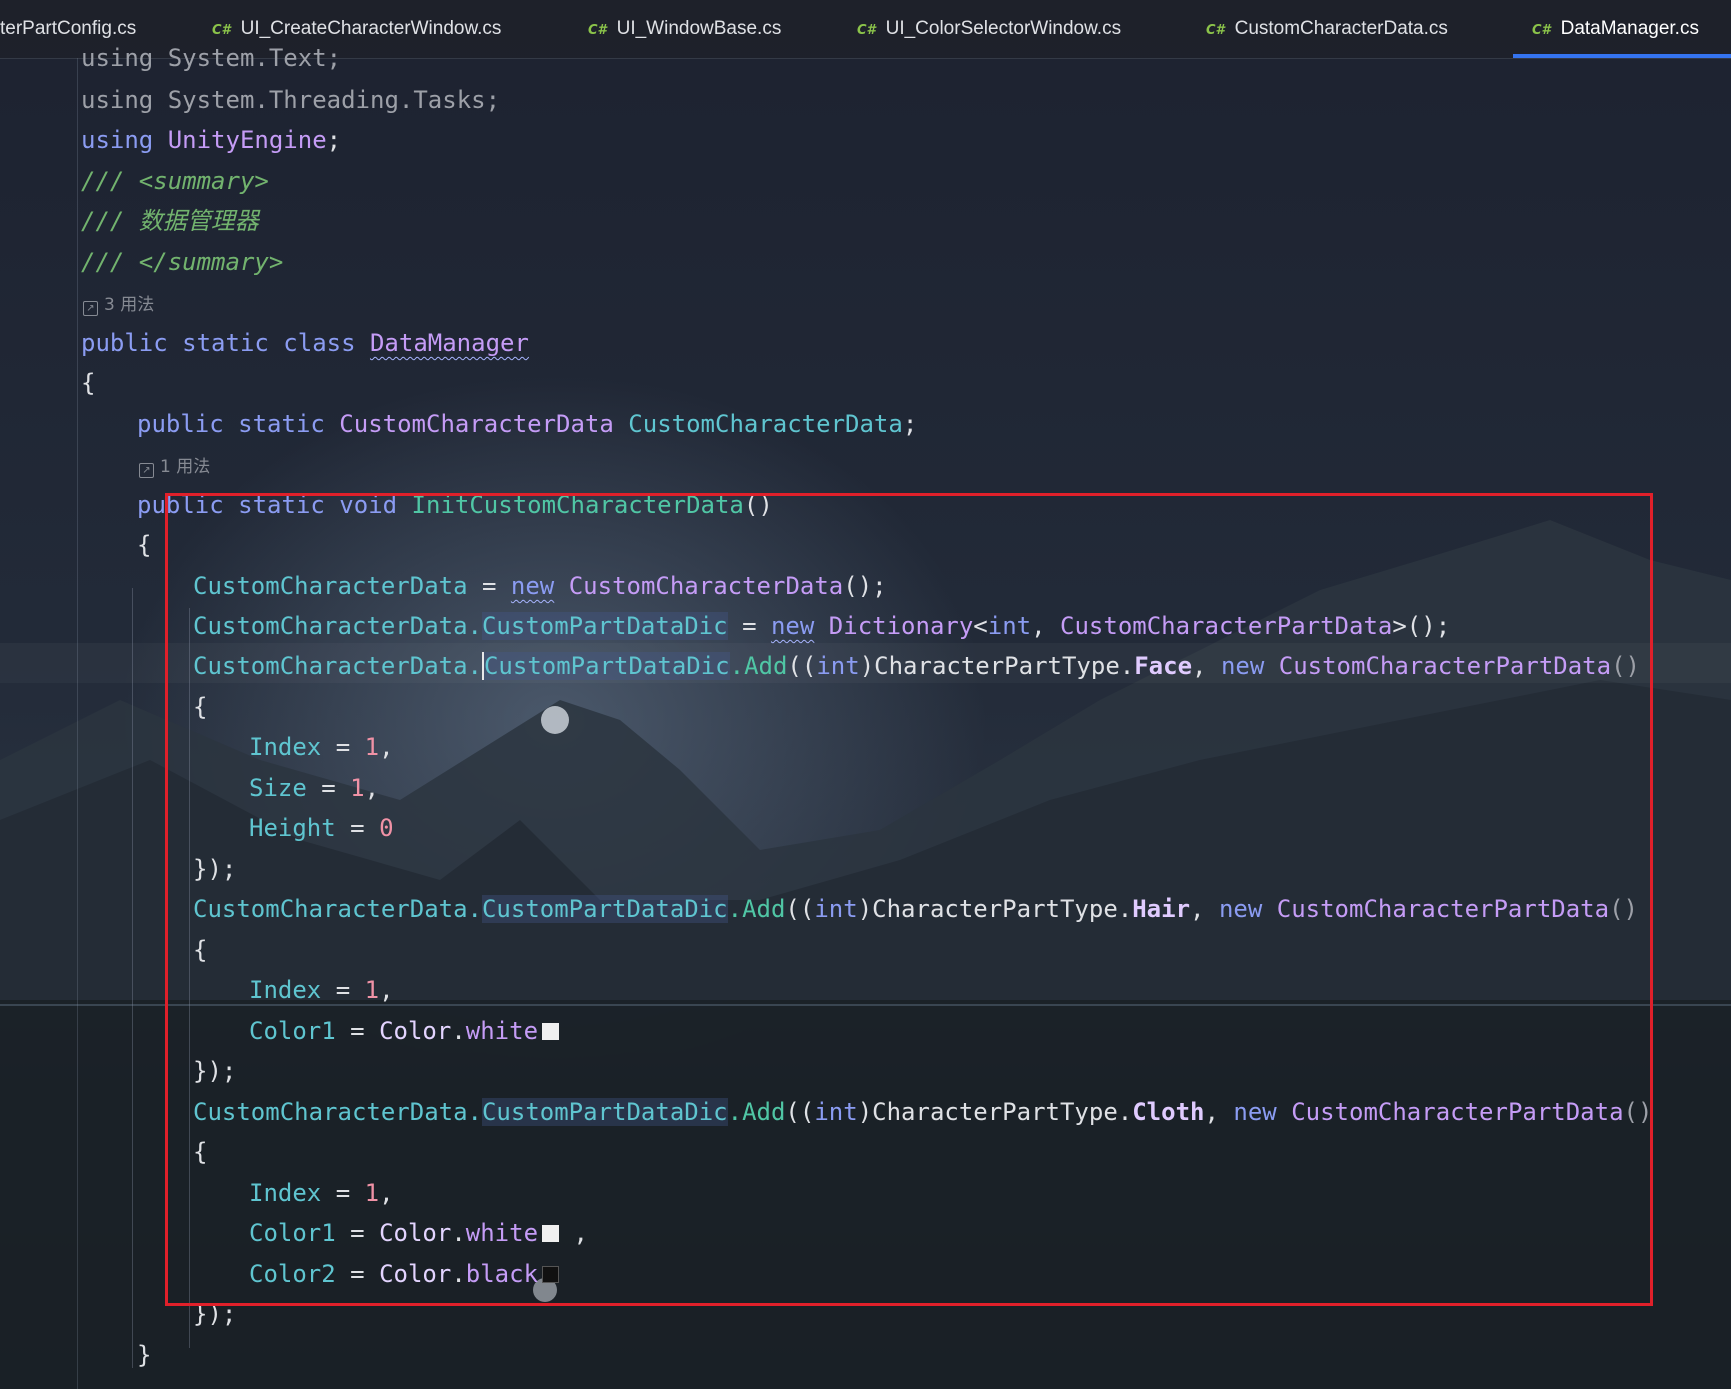 This screenshot has width=1731, height=1389. I want to click on tab-customcharacterdata: C# CustomCharacterData.cs, so click(1327, 29).